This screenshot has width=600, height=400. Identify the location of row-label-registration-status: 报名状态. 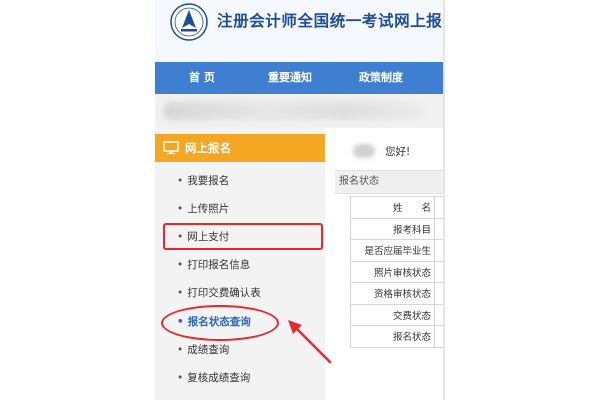
(392, 336).